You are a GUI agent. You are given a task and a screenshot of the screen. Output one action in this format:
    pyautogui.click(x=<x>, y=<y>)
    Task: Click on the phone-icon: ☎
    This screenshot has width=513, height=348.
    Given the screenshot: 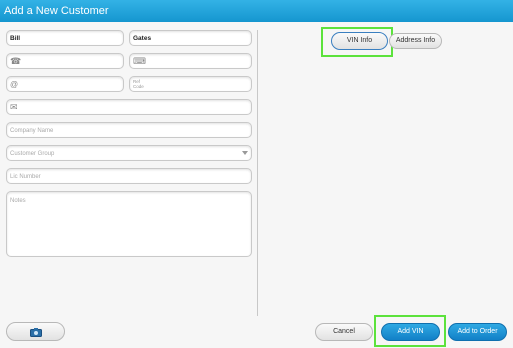 What is the action you would take?
    pyautogui.click(x=16, y=61)
    